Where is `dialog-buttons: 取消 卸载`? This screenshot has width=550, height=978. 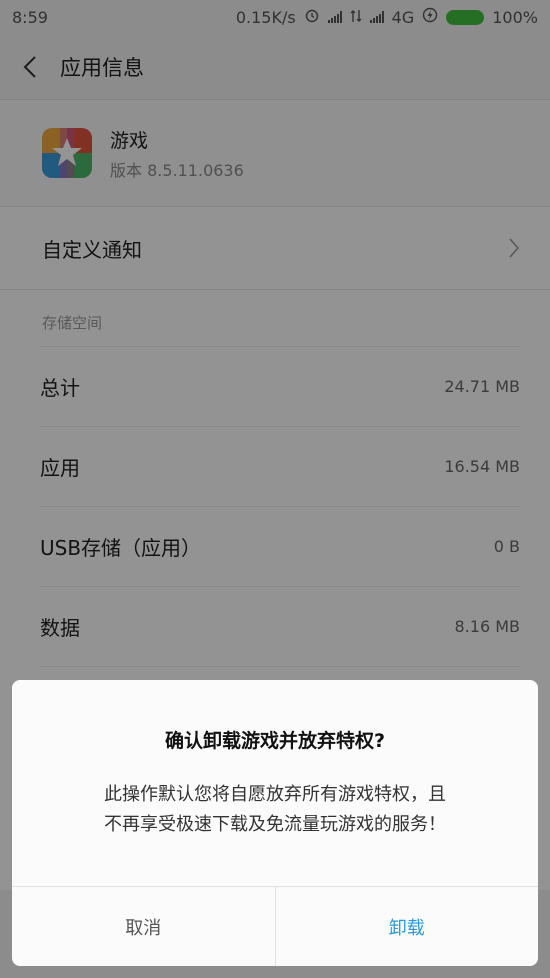 dialog-buttons: 取消 卸载 is located at coordinates (275, 926).